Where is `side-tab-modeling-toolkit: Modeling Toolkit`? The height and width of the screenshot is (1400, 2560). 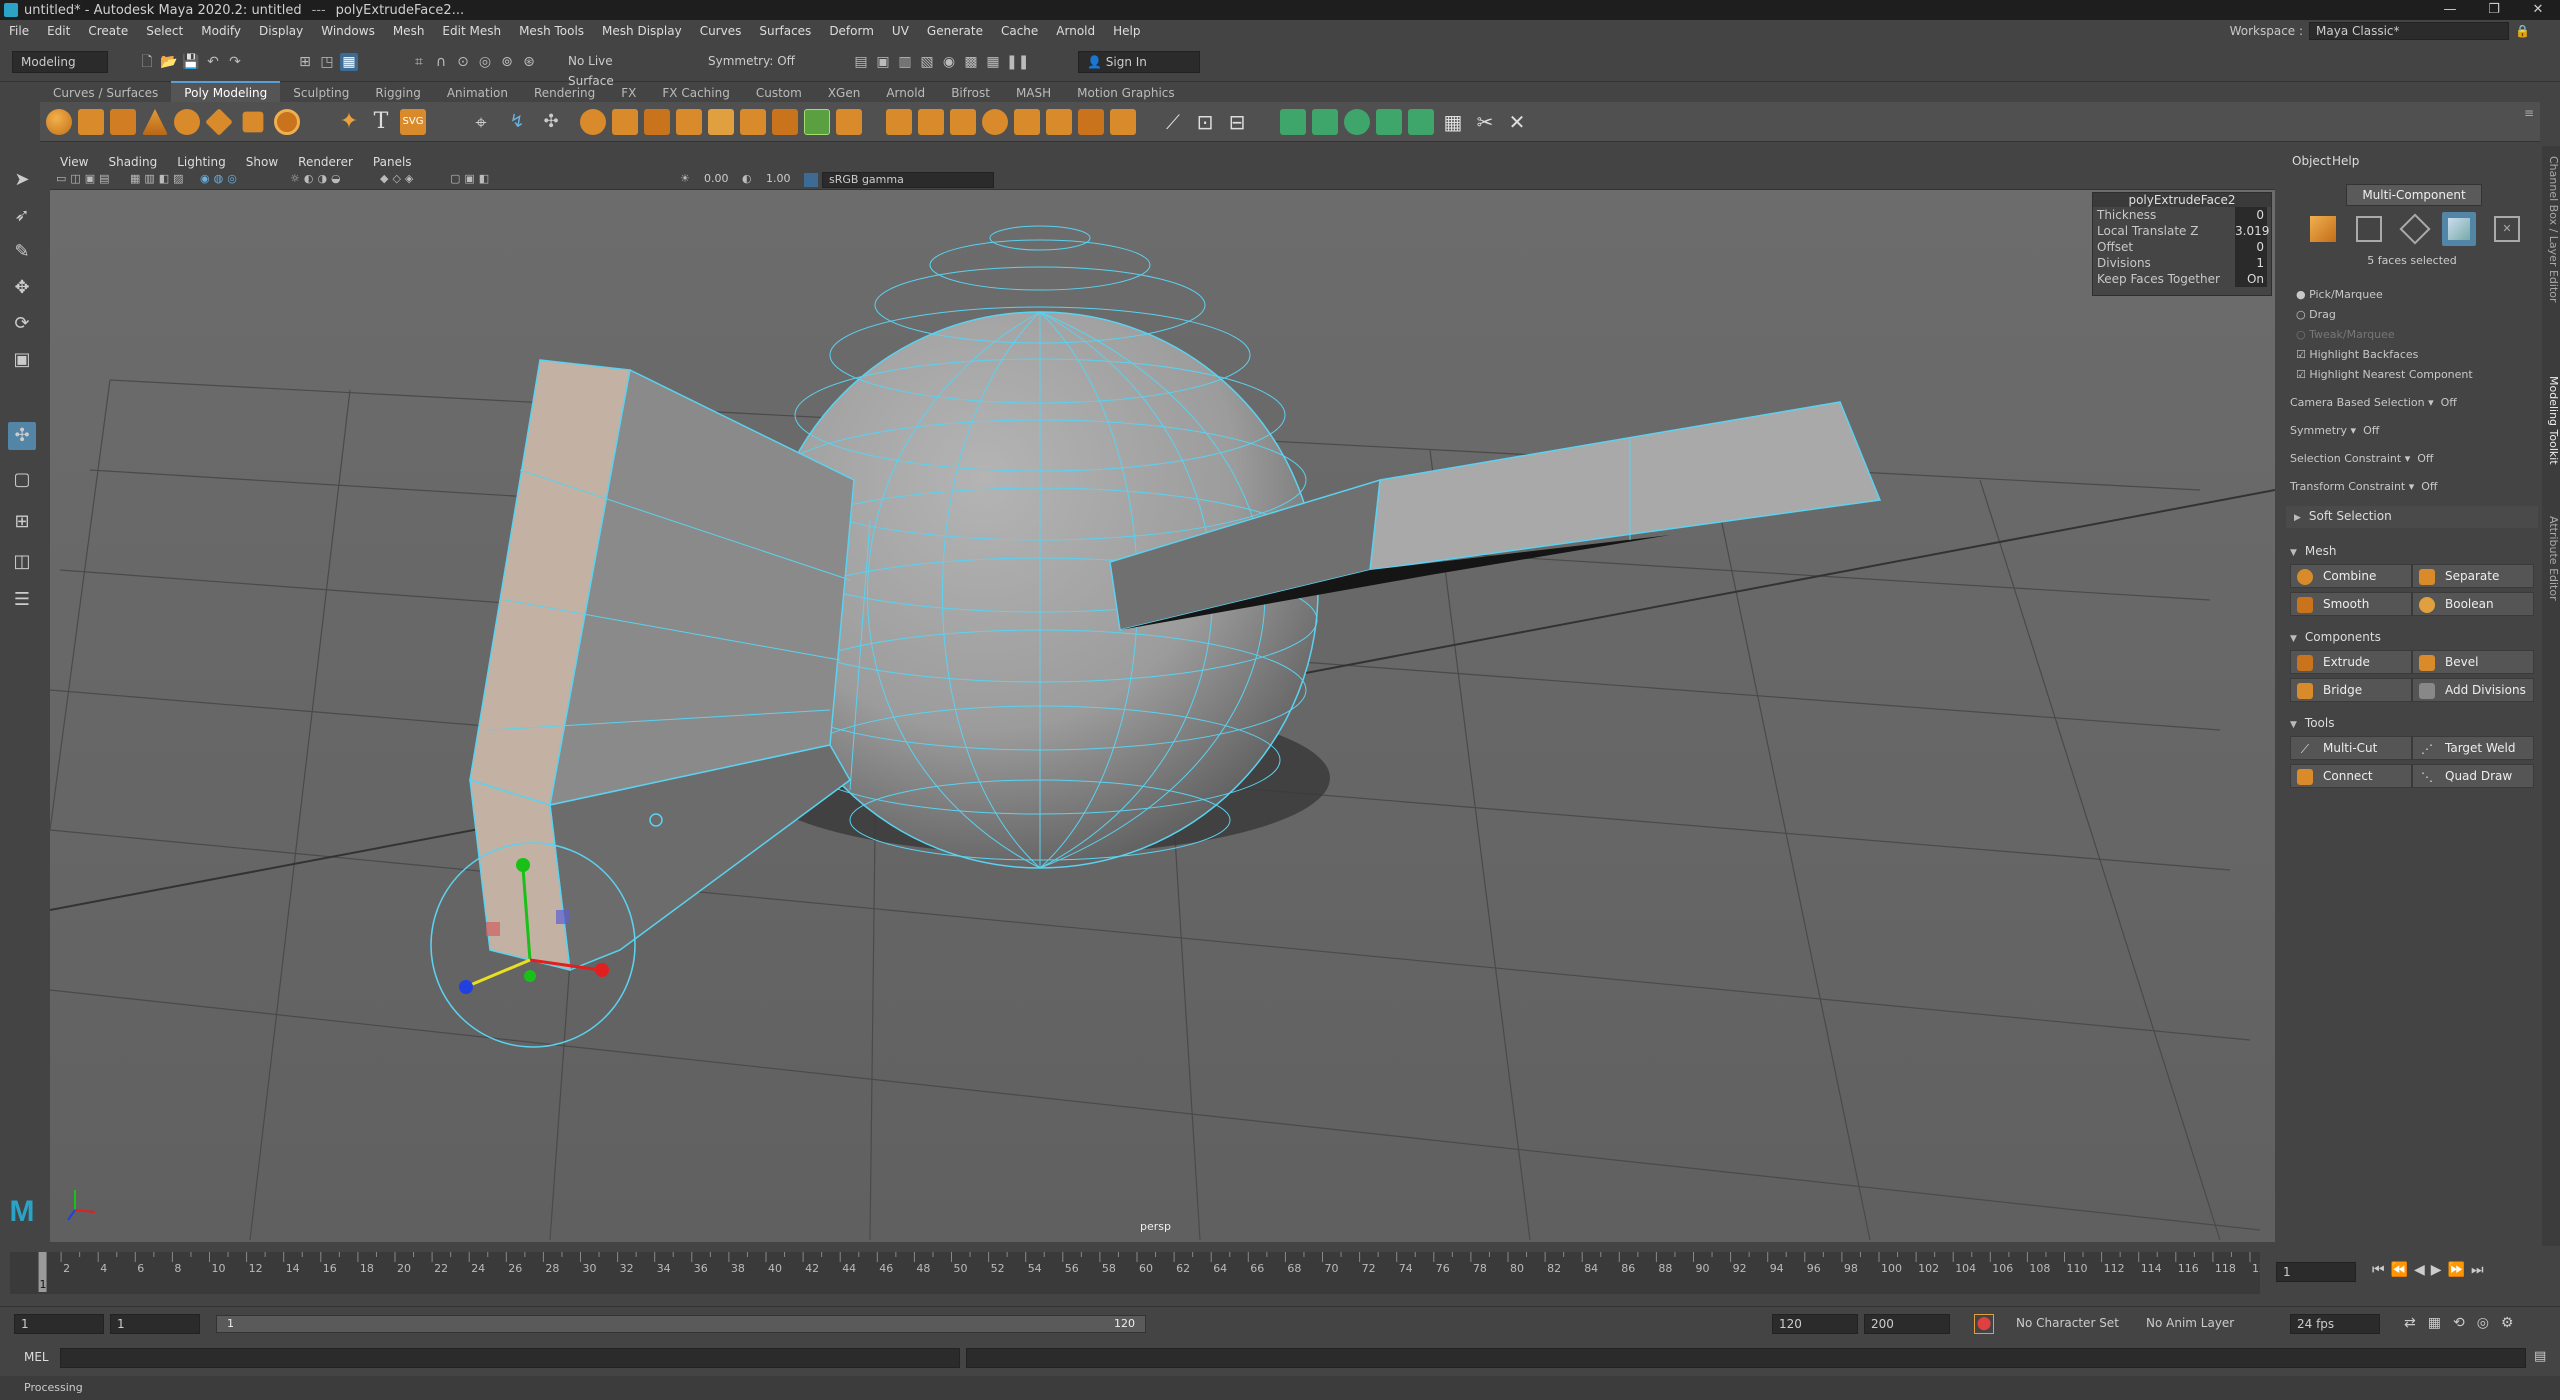 side-tab-modeling-toolkit: Modeling Toolkit is located at coordinates (2551, 436).